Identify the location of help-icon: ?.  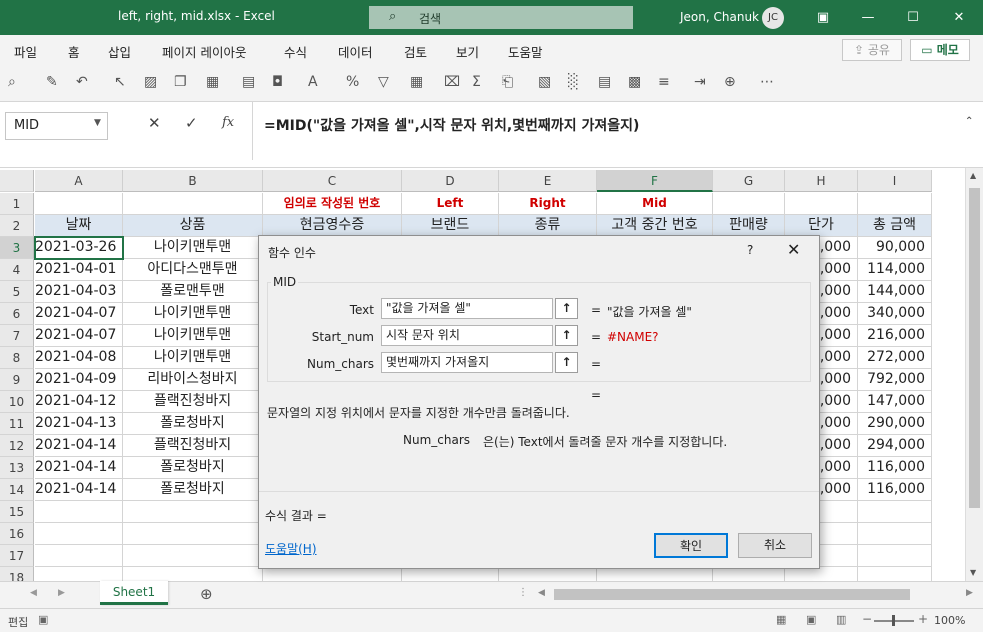
(750, 250).